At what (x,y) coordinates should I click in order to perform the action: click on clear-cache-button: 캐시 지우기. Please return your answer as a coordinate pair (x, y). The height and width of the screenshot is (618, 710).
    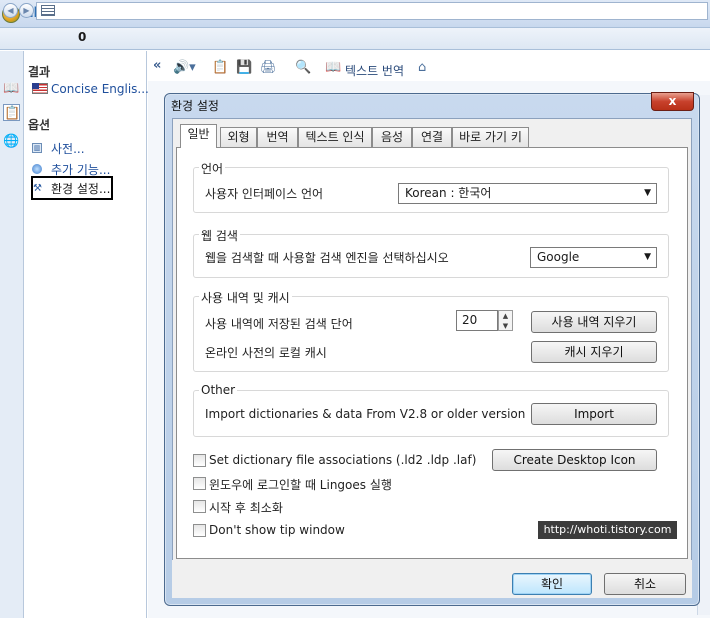
    Looking at the image, I should click on (594, 352).